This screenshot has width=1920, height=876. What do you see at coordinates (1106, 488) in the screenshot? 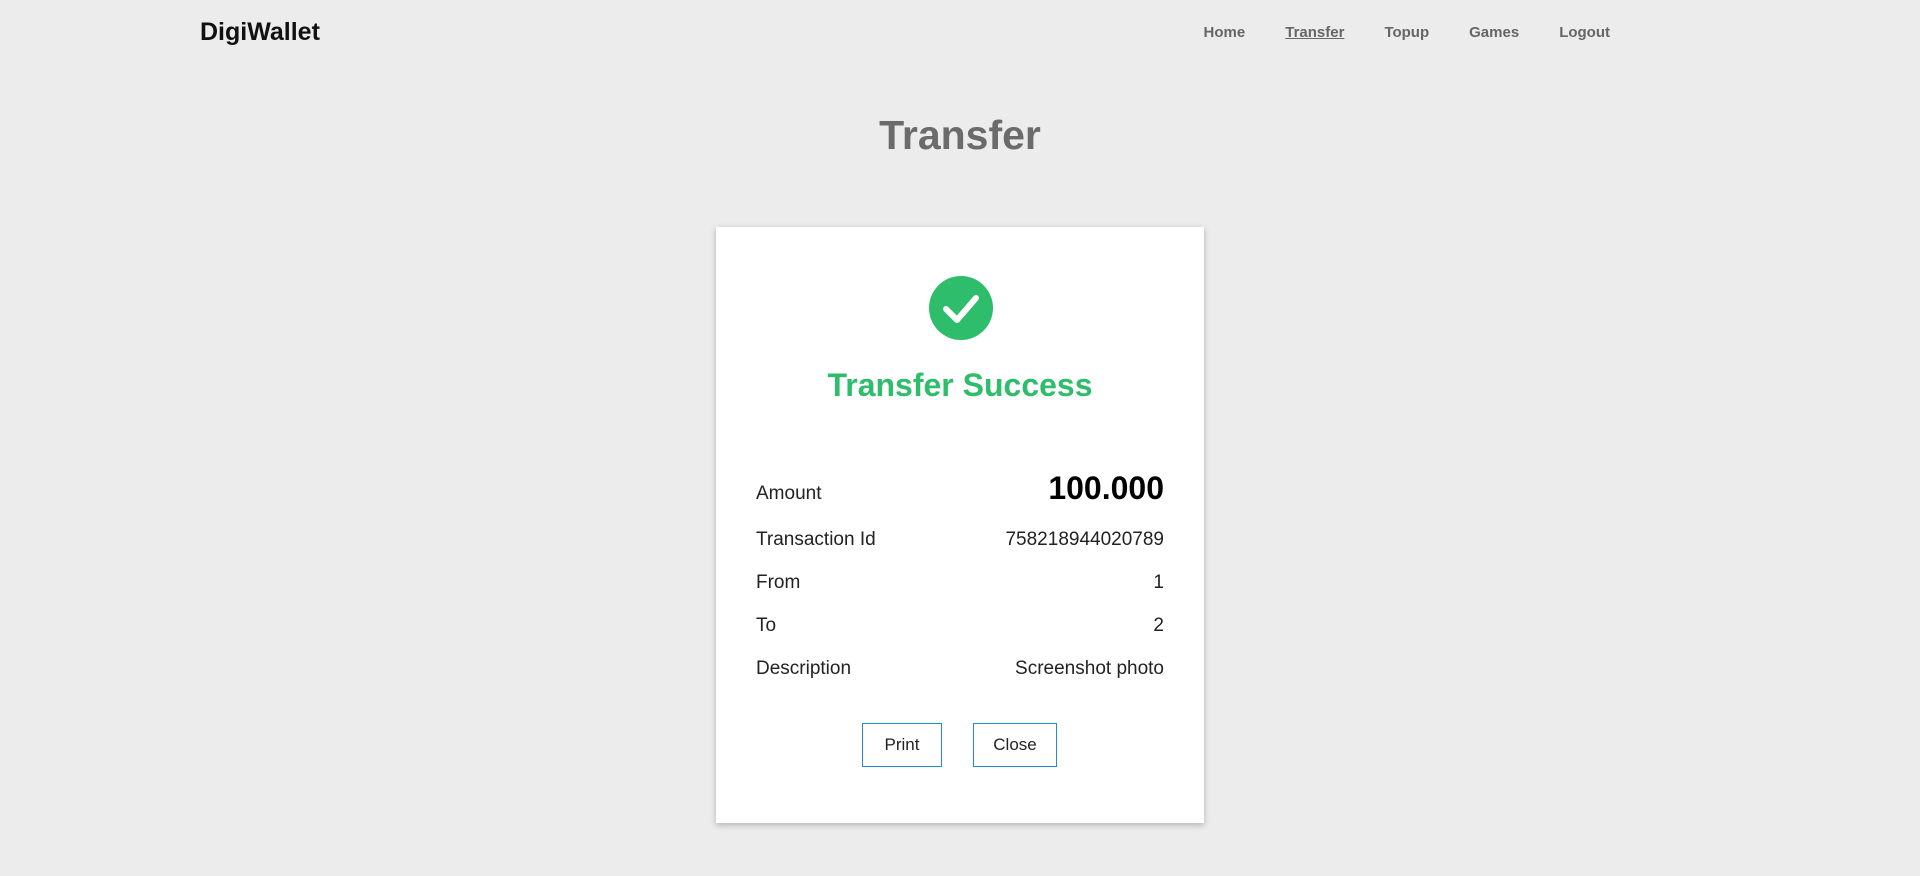
I see `amount-value: 100.000` at bounding box center [1106, 488].